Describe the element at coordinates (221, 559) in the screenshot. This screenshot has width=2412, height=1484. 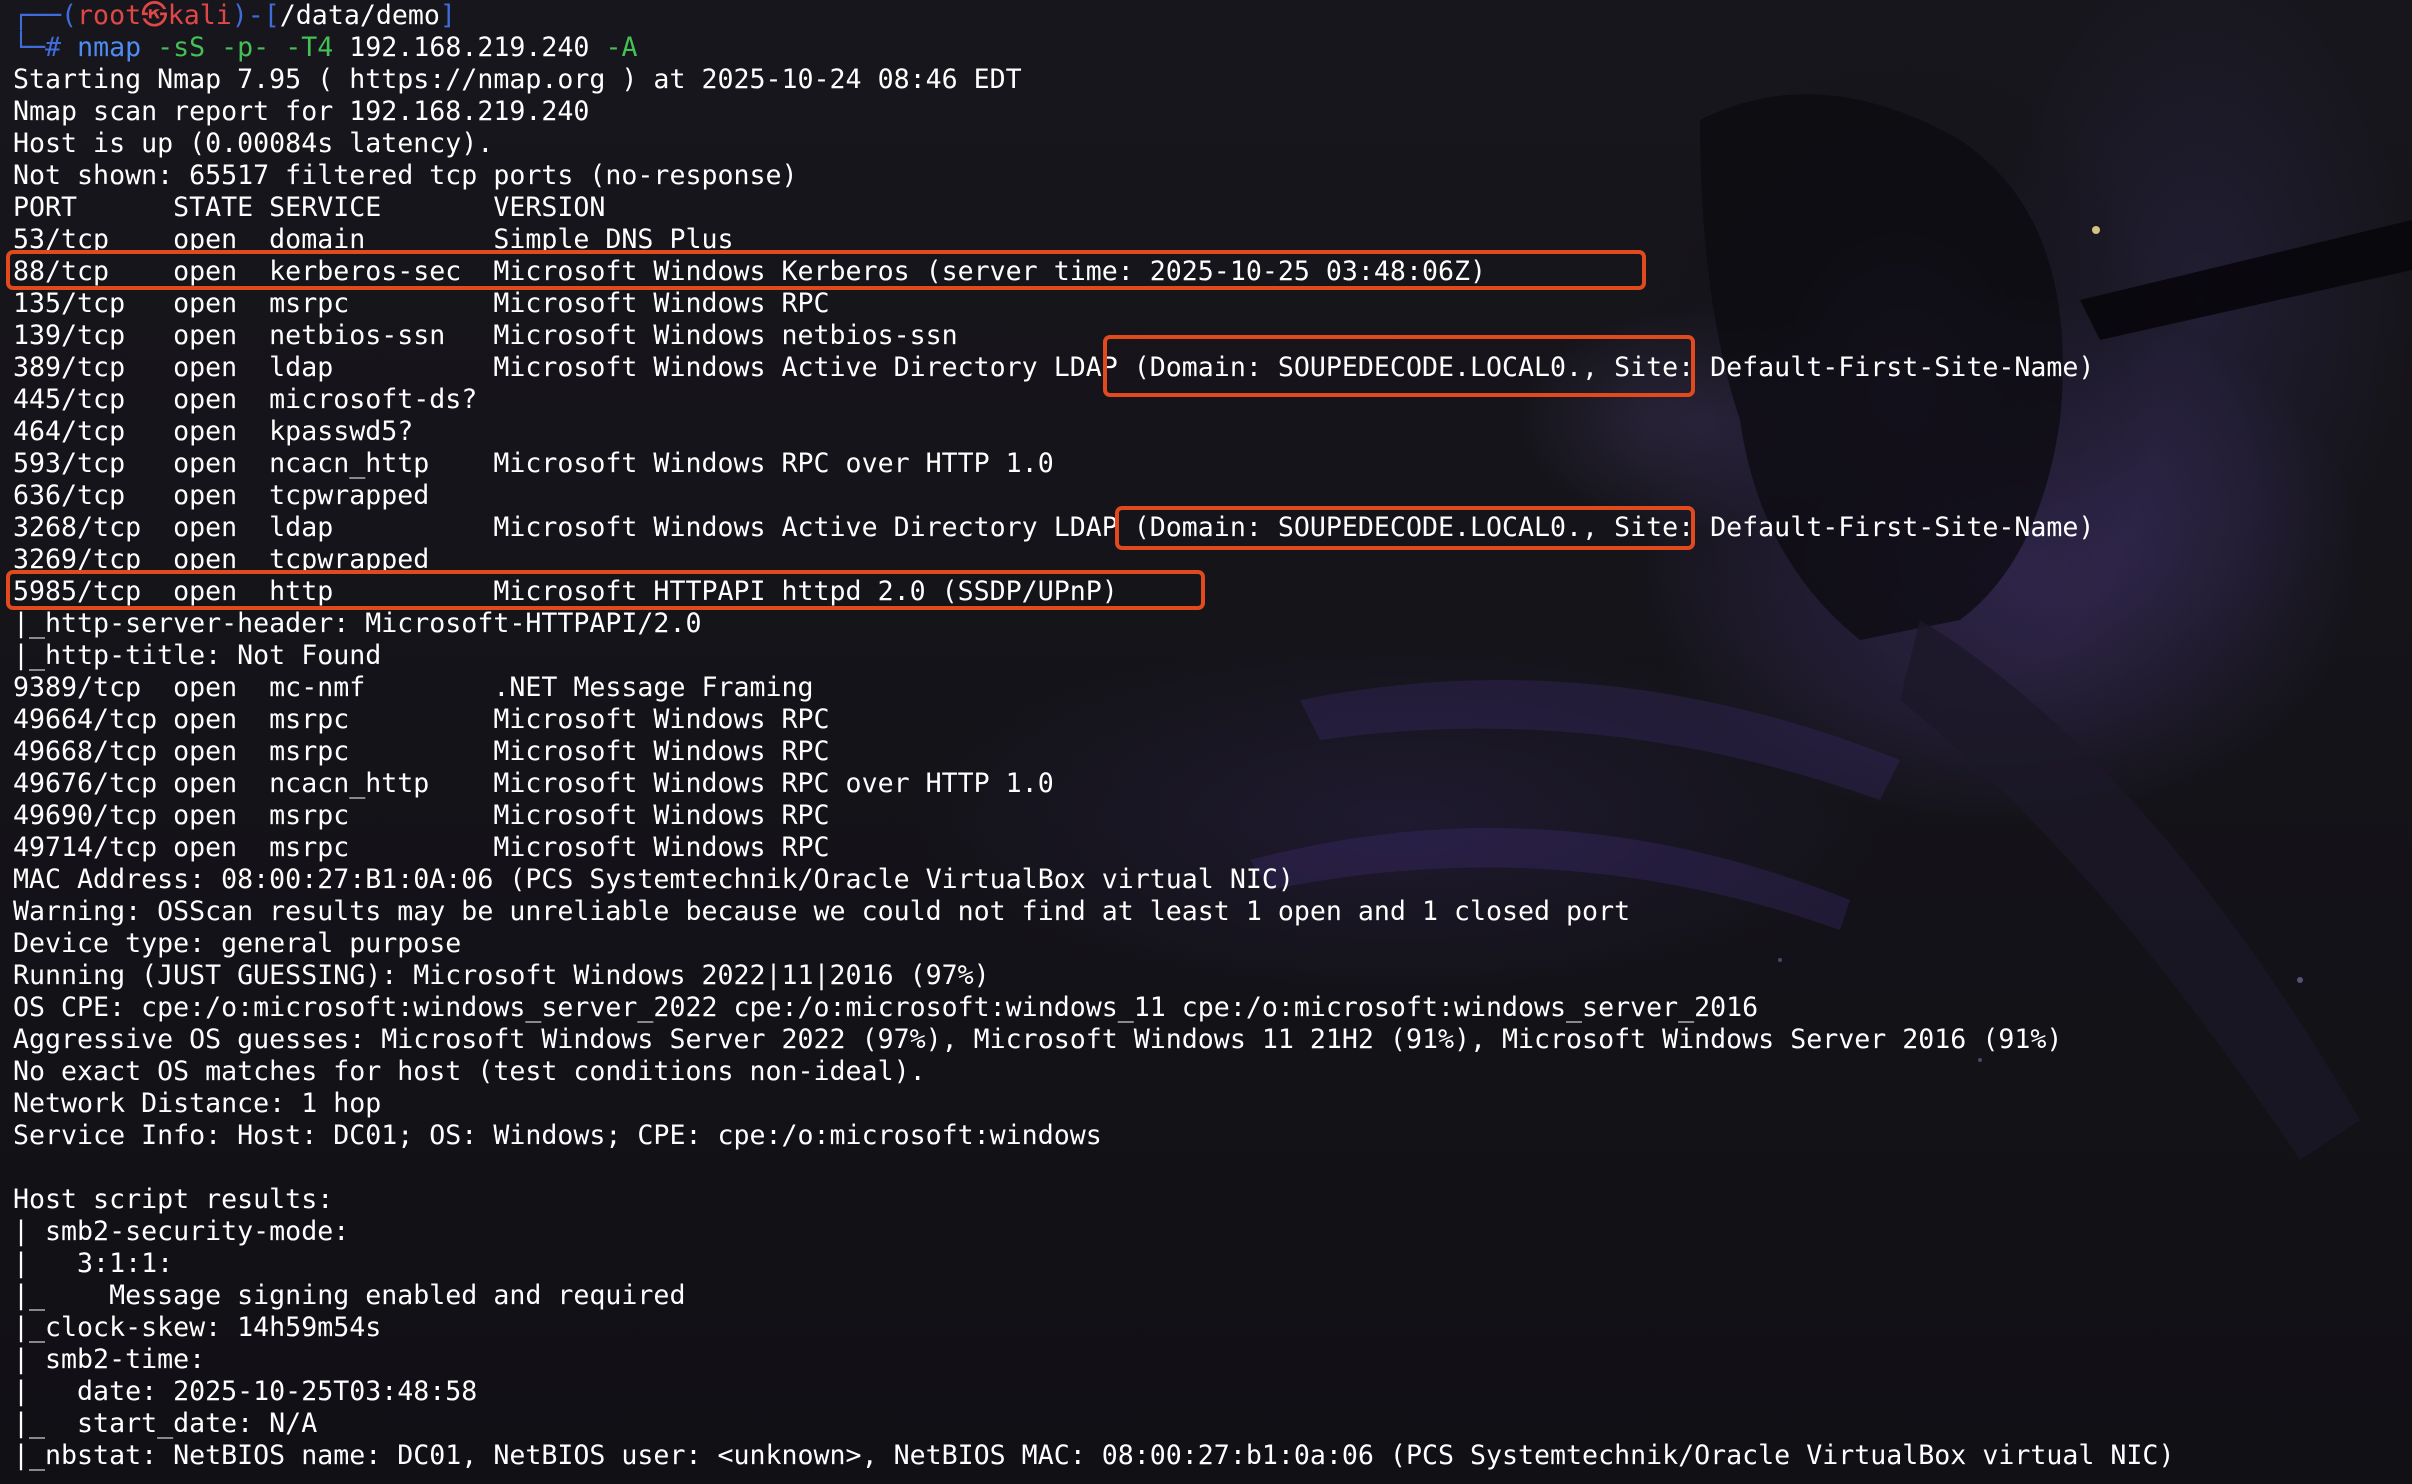
I see `output-line: 3269/tcp open tcpwrapped` at that location.